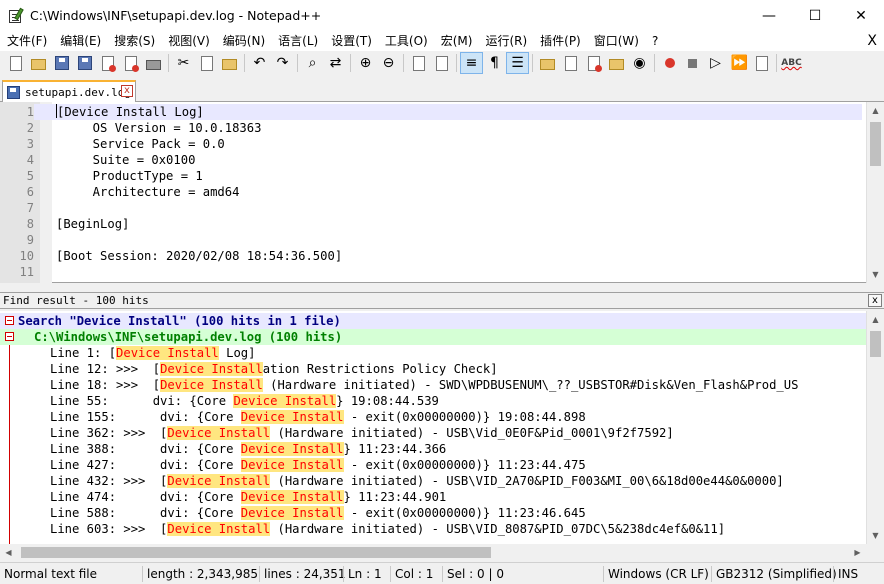  I want to click on code-line: 8 [BeginLog], so click(431, 224).